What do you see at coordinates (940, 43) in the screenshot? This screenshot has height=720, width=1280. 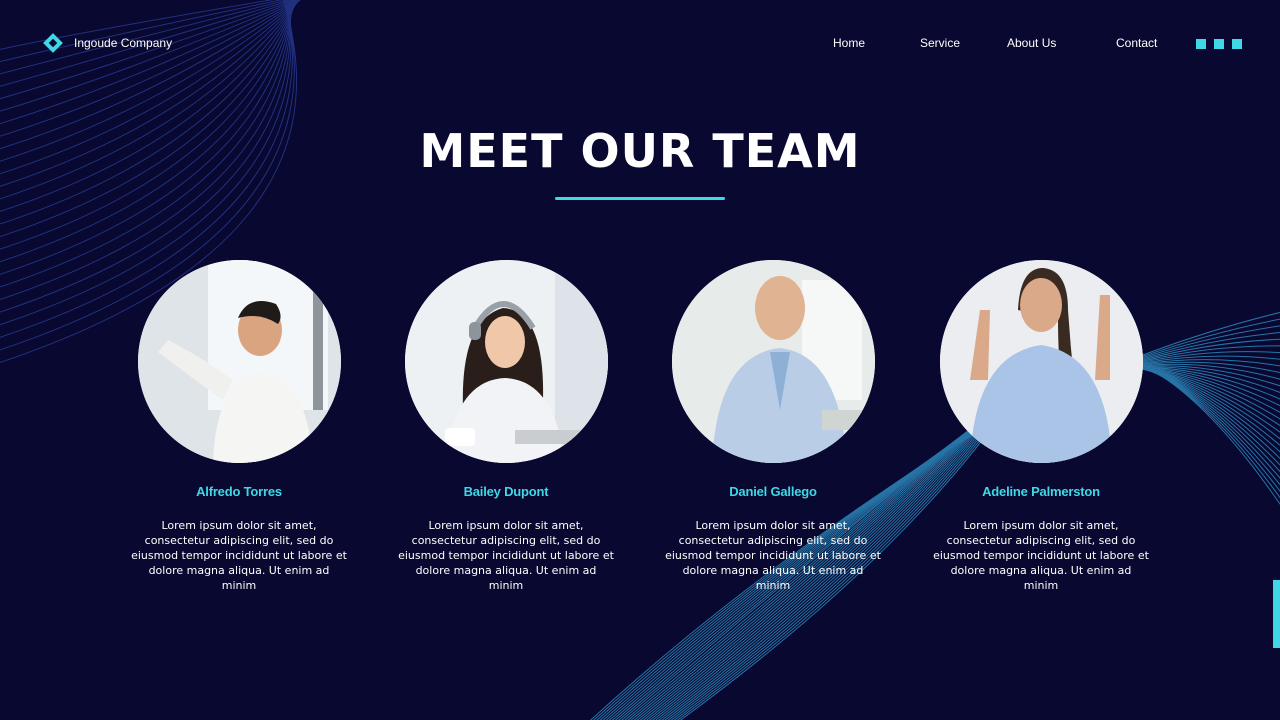 I see `nav-service-link: Service` at bounding box center [940, 43].